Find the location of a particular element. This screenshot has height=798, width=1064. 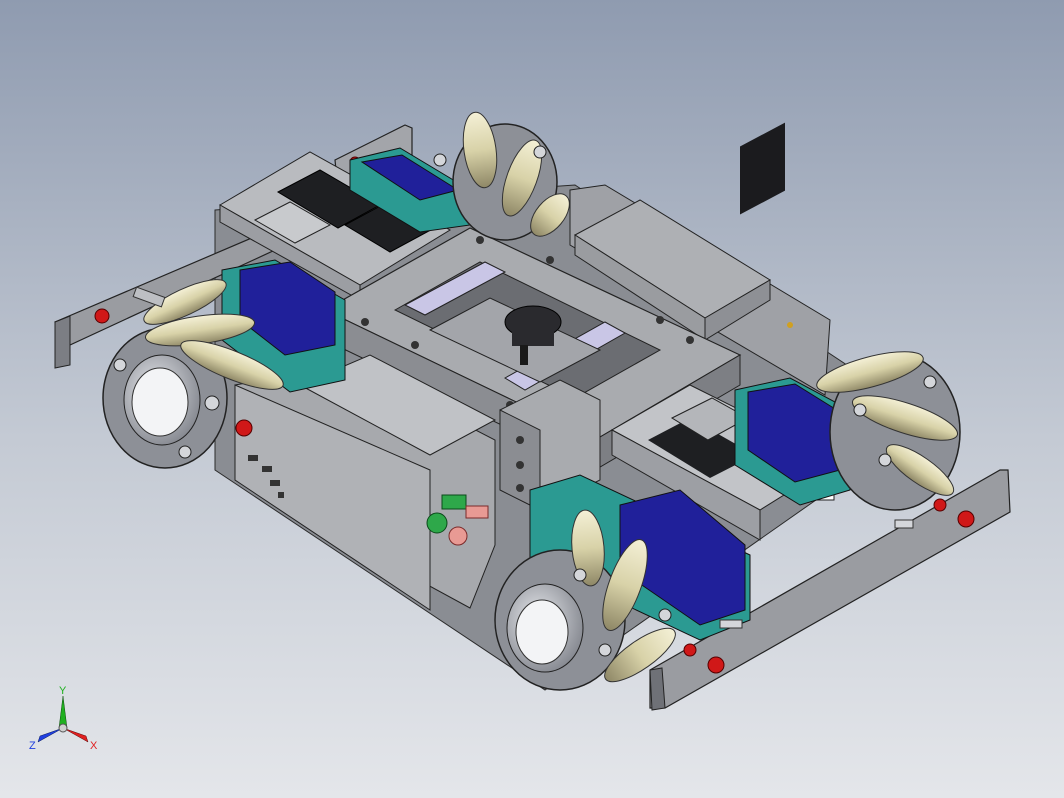

orientation-triad: Y X Z is located at coordinates (63, 718).